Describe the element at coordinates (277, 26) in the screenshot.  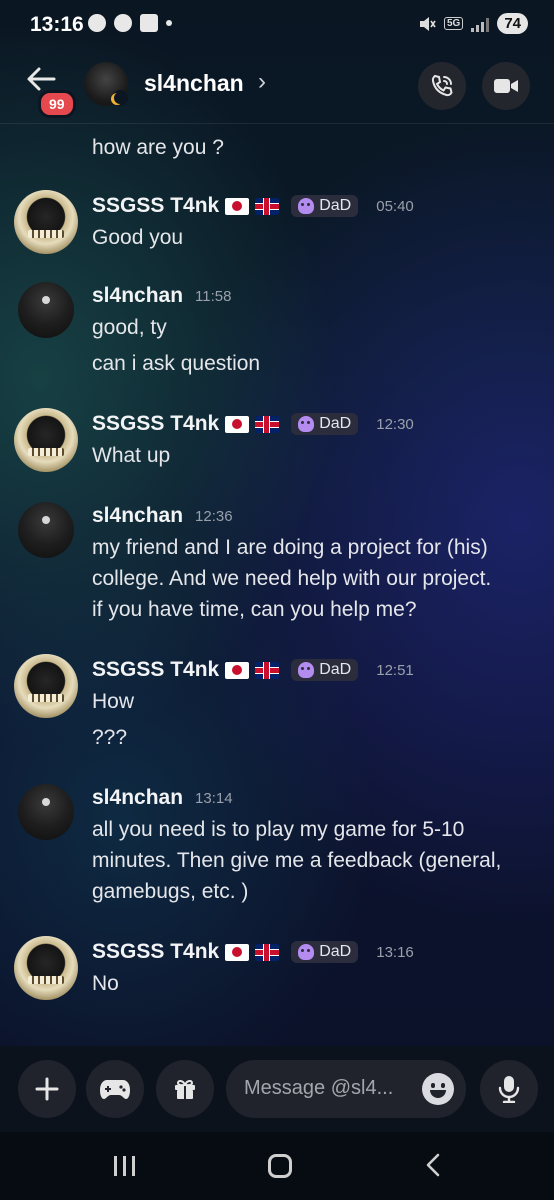
I see `status-bar: 13:16 5G 74` at that location.